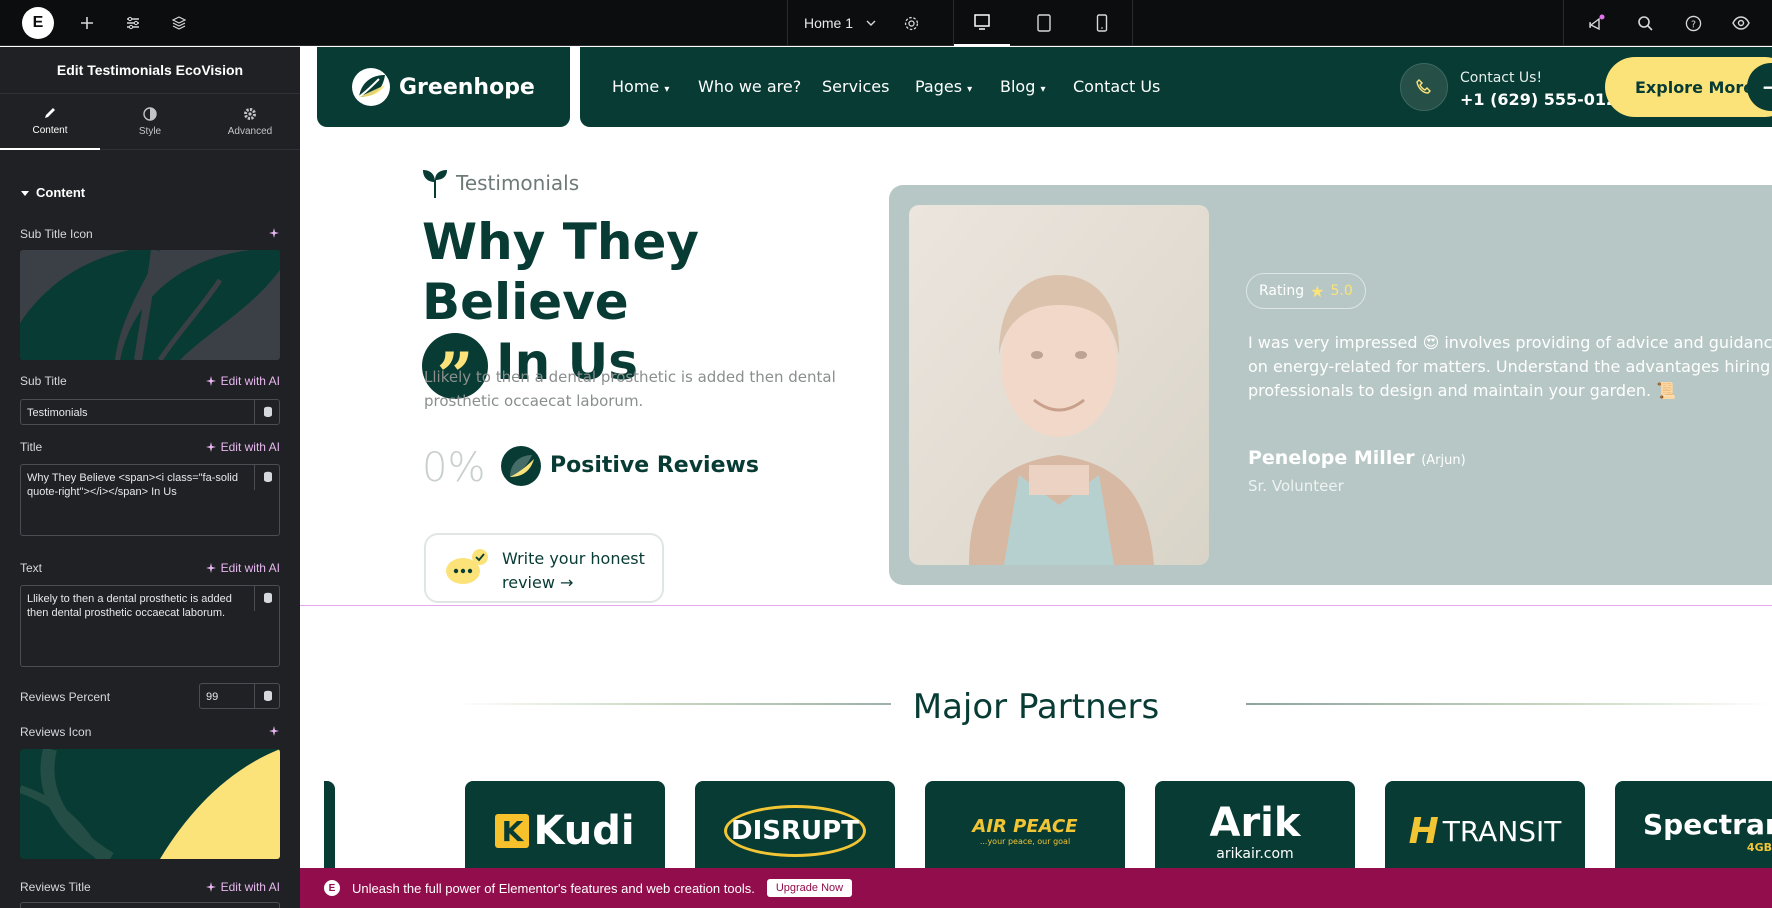 The height and width of the screenshot is (908, 1772). What do you see at coordinates (150, 114) in the screenshot?
I see `half-circle-icon` at bounding box center [150, 114].